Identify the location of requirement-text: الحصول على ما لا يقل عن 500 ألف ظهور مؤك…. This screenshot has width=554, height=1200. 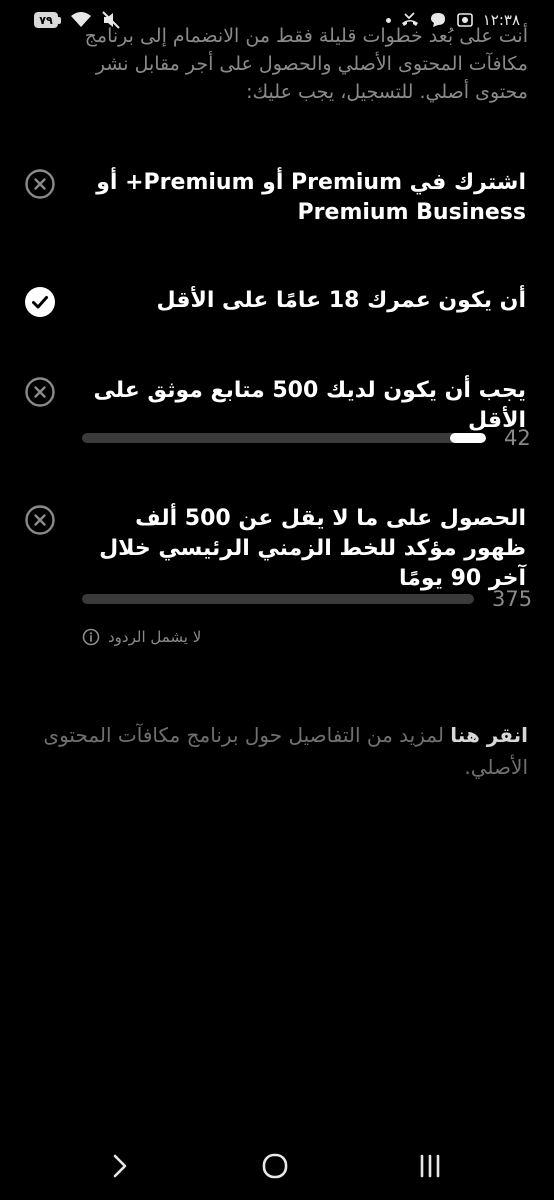
(312, 548).